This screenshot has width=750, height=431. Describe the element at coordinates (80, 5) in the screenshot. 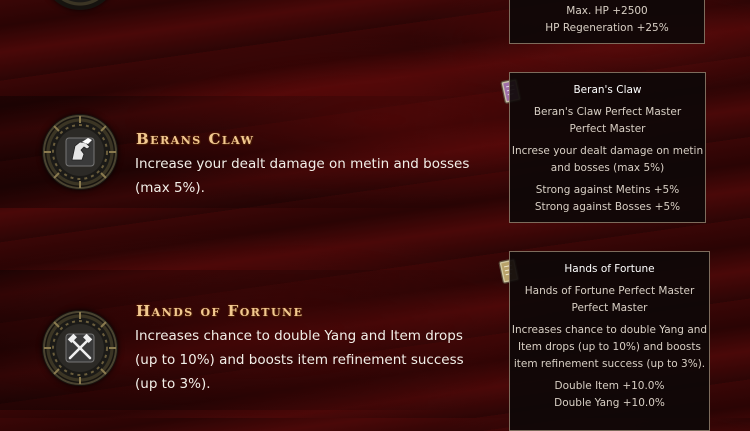

I see `skill-medallion-partial` at that location.